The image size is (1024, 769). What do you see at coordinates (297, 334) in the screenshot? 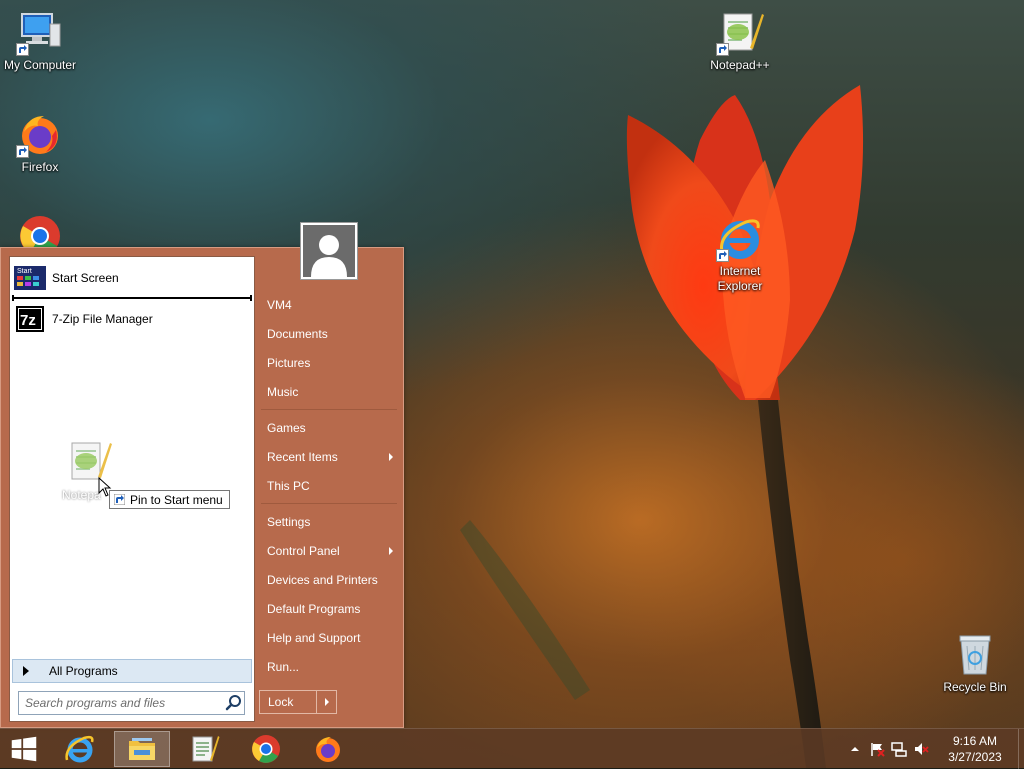
I see `places-item-label: Documents` at bounding box center [297, 334].